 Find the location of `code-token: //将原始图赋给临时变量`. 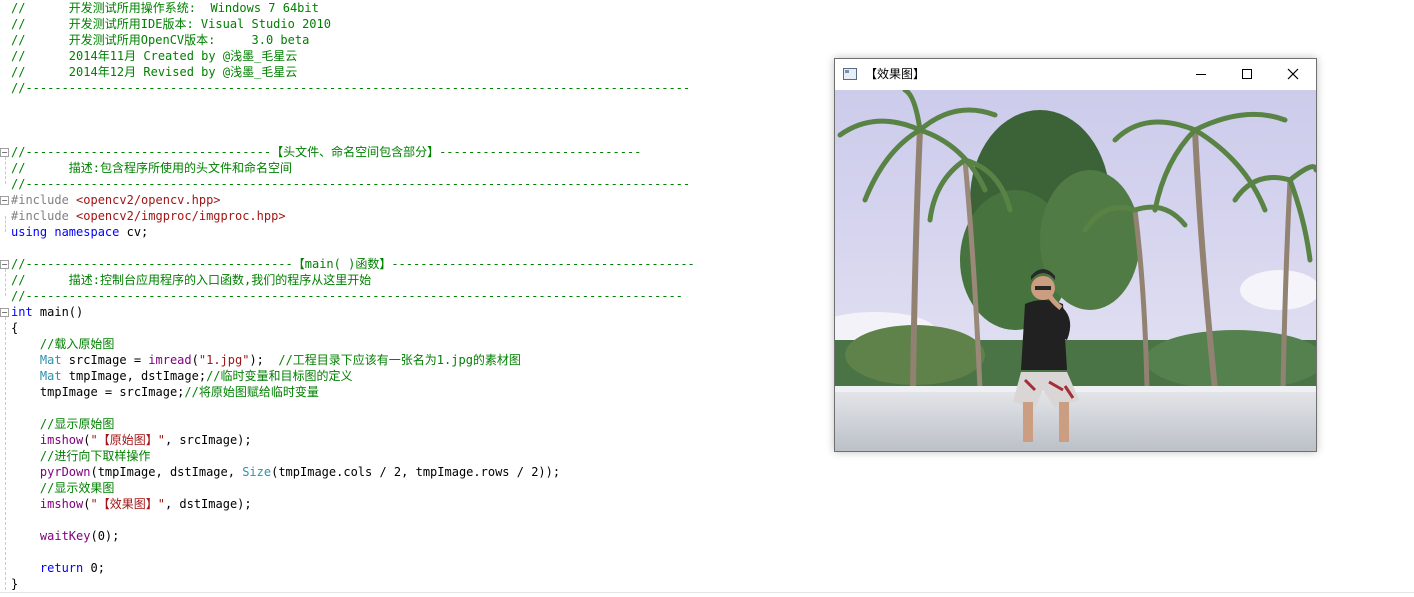

code-token: //将原始图赋给临时变量 is located at coordinates (251, 392).